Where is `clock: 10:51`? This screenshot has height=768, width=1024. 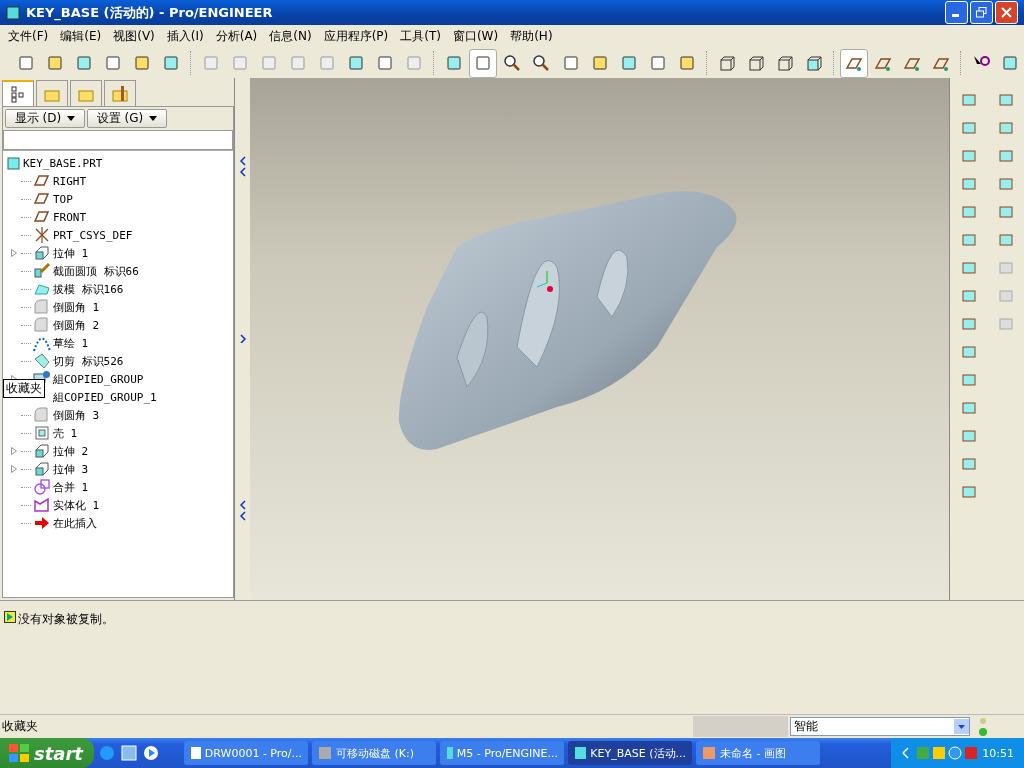 clock: 10:51 is located at coordinates (998, 753).